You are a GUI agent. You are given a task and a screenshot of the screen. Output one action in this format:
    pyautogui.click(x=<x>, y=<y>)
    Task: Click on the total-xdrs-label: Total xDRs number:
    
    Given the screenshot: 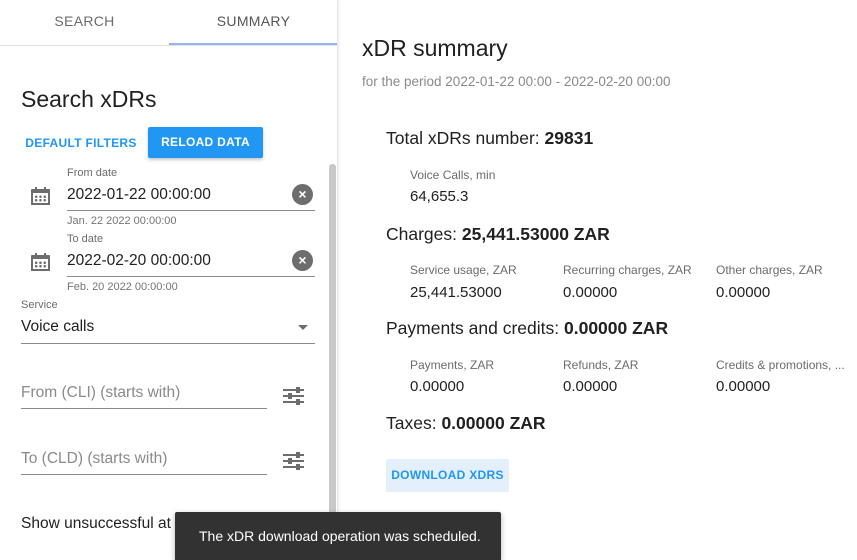 What is the action you would take?
    pyautogui.click(x=465, y=138)
    